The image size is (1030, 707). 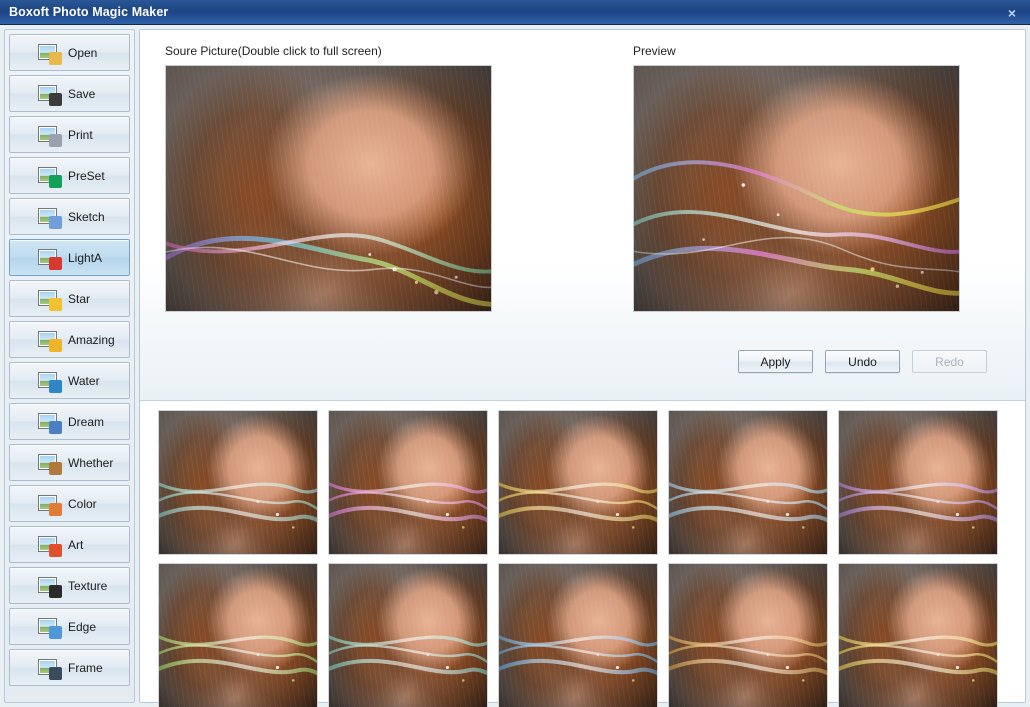 I want to click on art-brush-icon, so click(x=50, y=546).